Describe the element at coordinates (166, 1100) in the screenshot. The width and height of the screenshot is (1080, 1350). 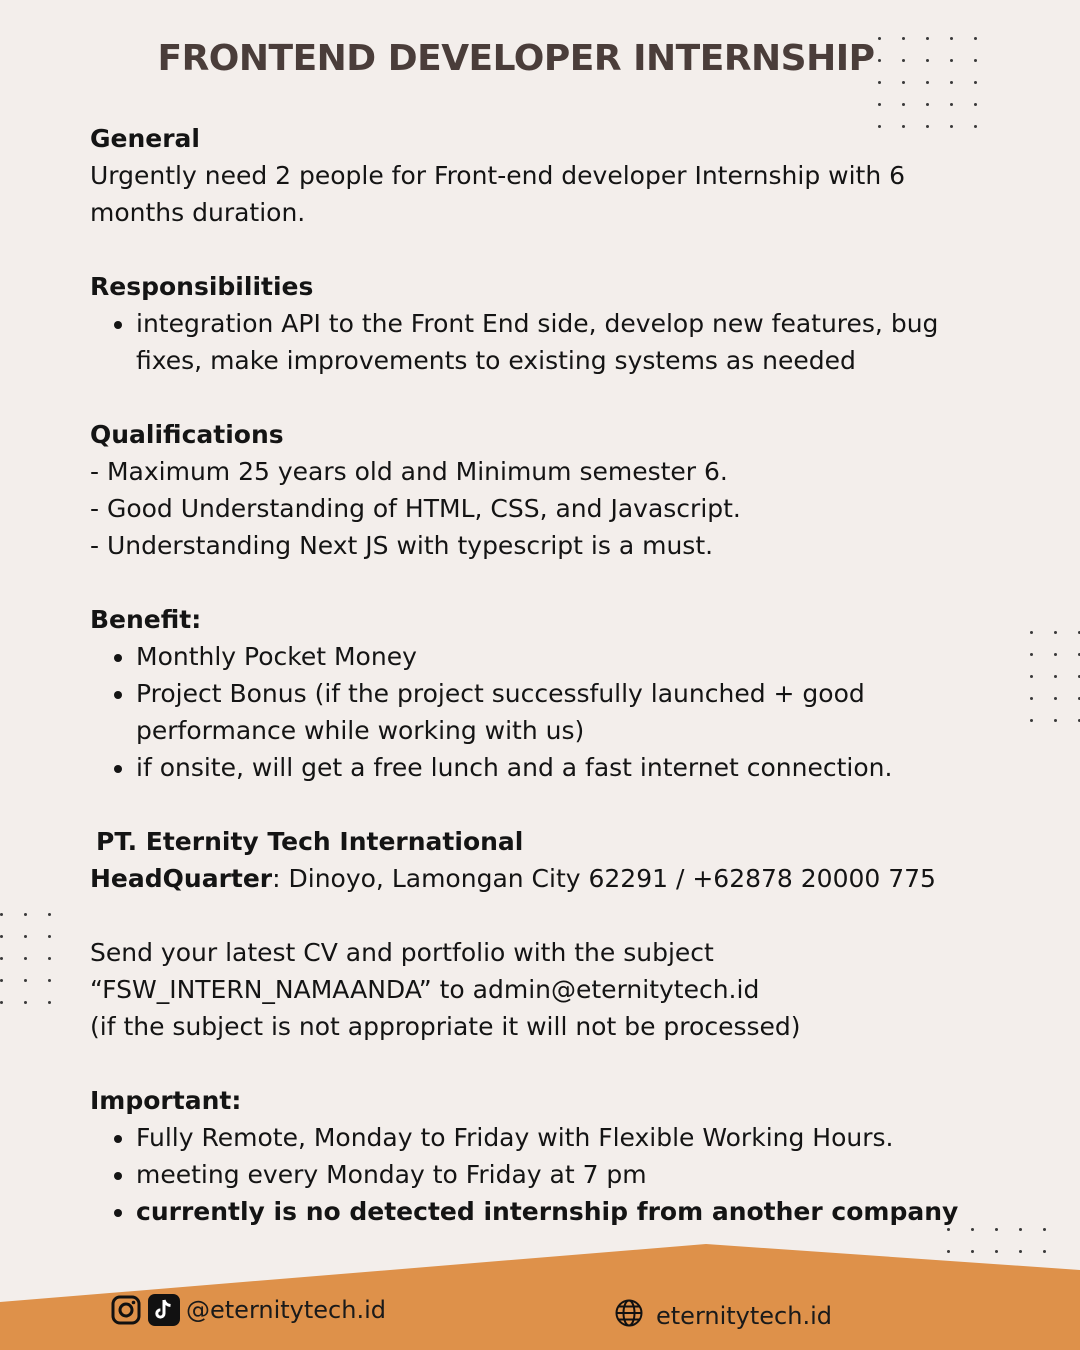
I see `important-heading: Important:` at that location.